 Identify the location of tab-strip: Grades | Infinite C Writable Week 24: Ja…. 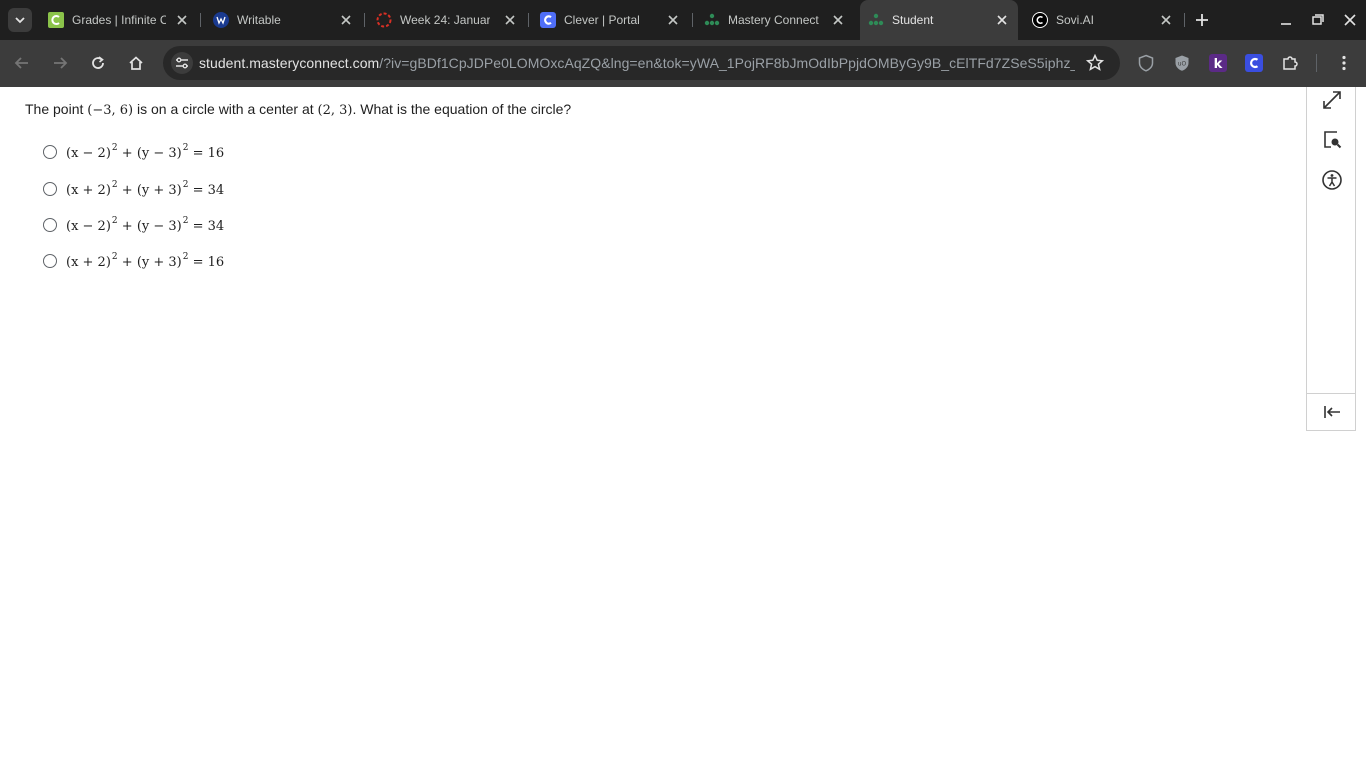
(683, 20).